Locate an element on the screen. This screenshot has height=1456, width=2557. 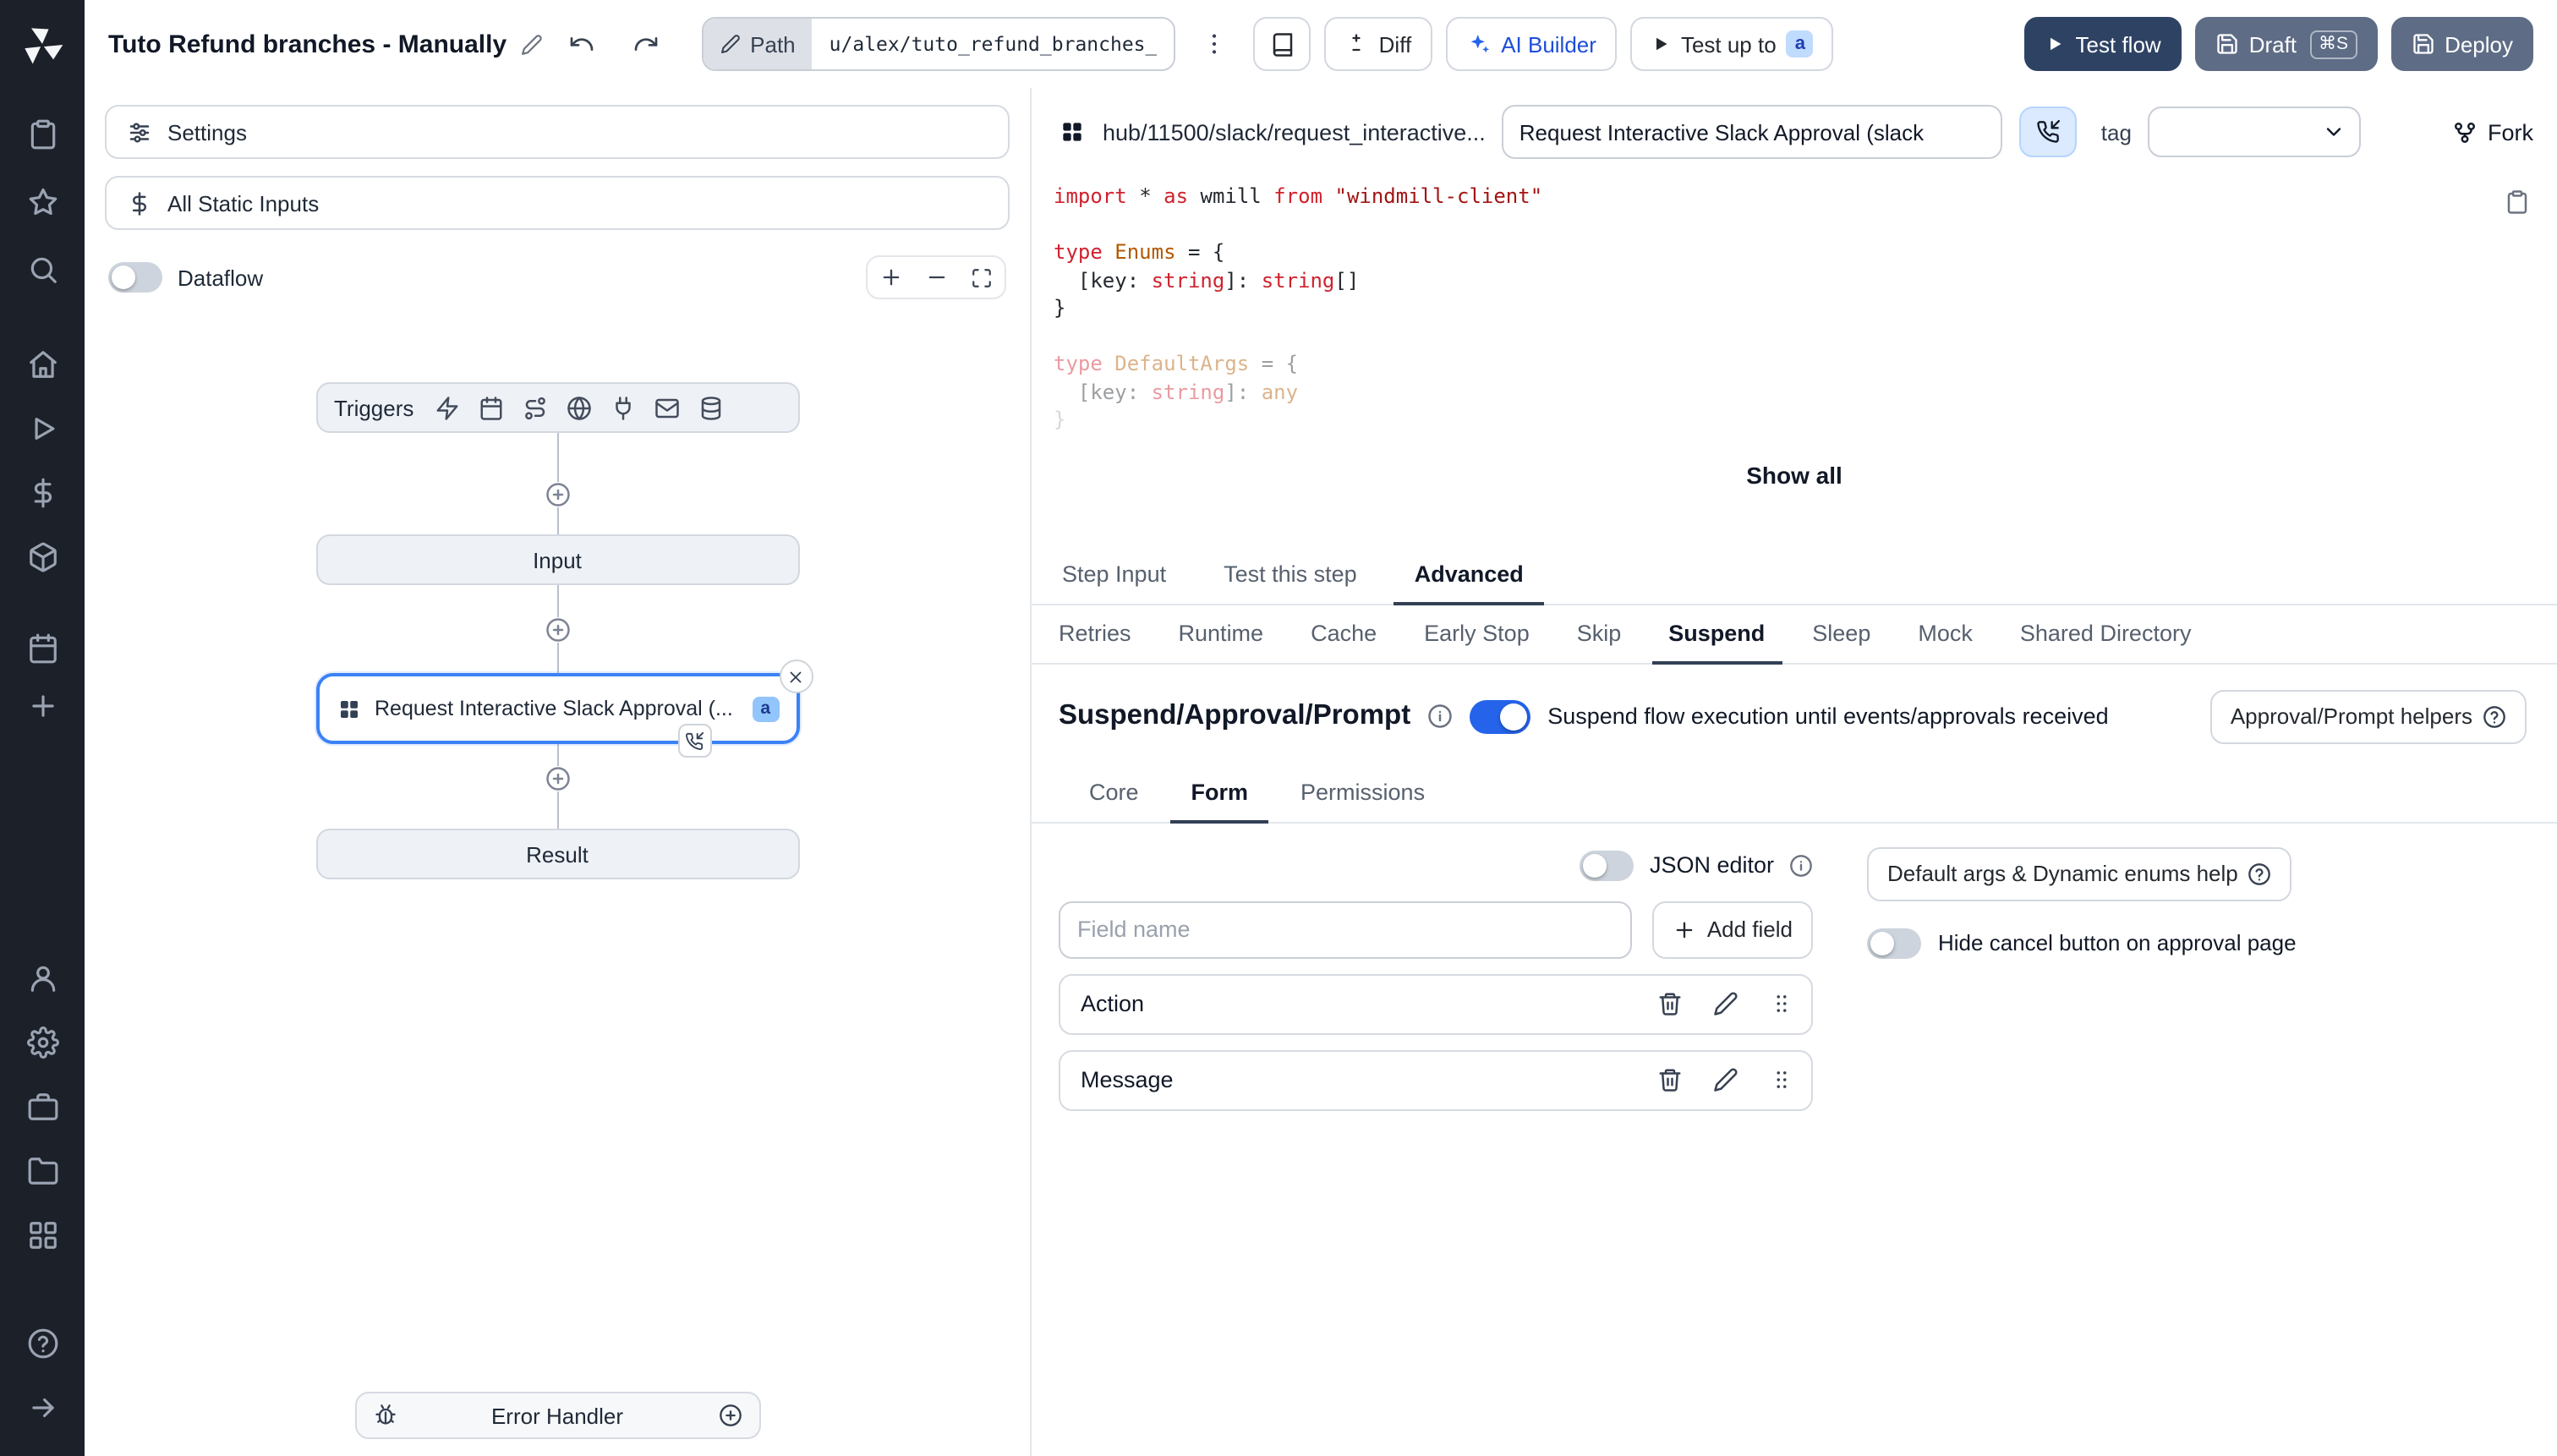
test-flow-button: Test flow is located at coordinates (2103, 44).